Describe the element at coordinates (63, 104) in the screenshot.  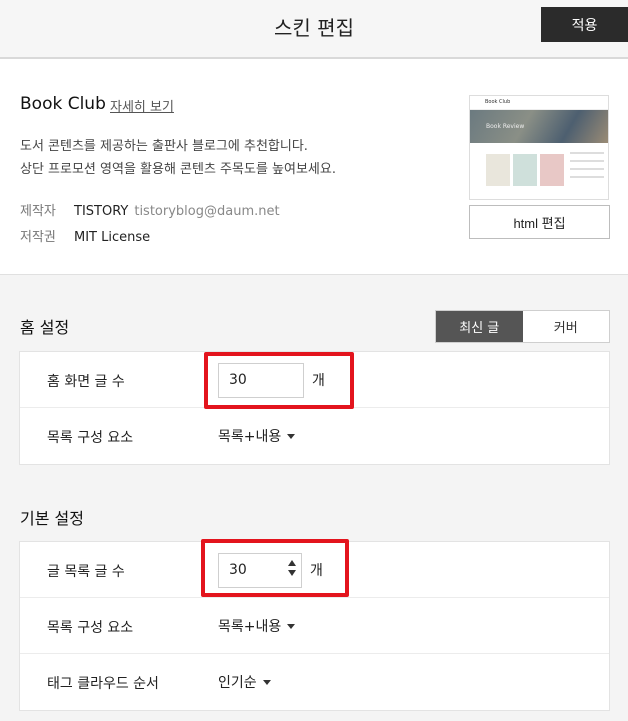
I see `skin-name: Book Club` at that location.